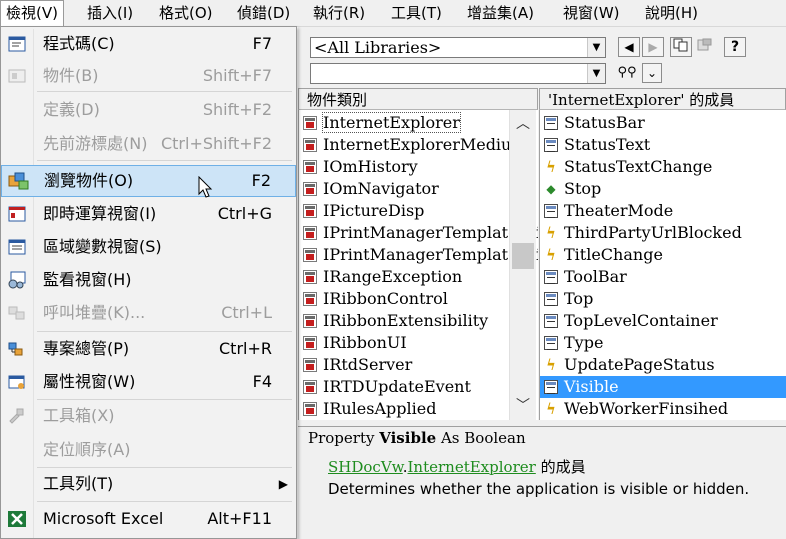 This screenshot has height=539, width=786. I want to click on menu-addins: 增益集(A), so click(500, 13).